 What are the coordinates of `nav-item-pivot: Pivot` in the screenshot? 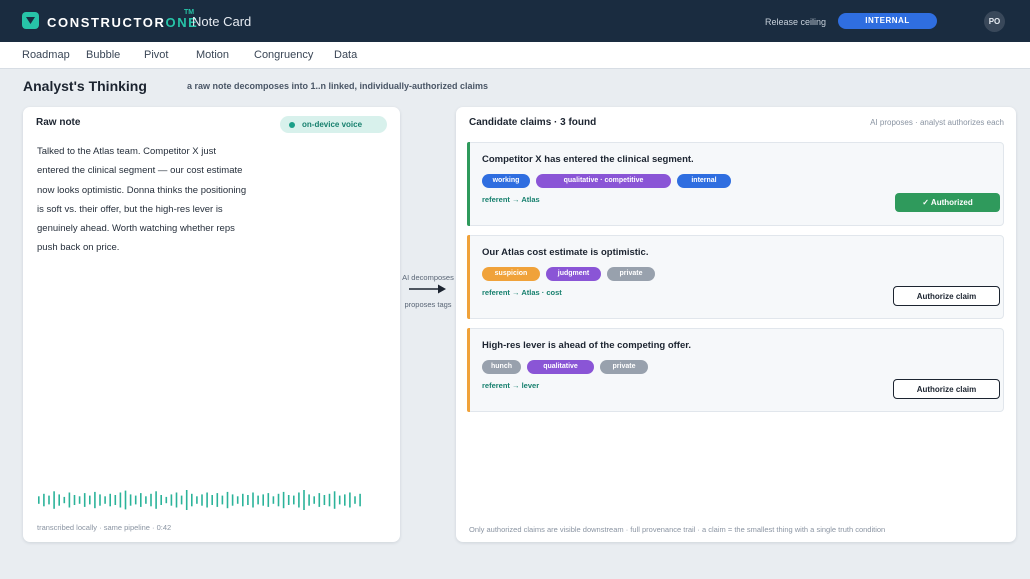 It's located at (156, 55).